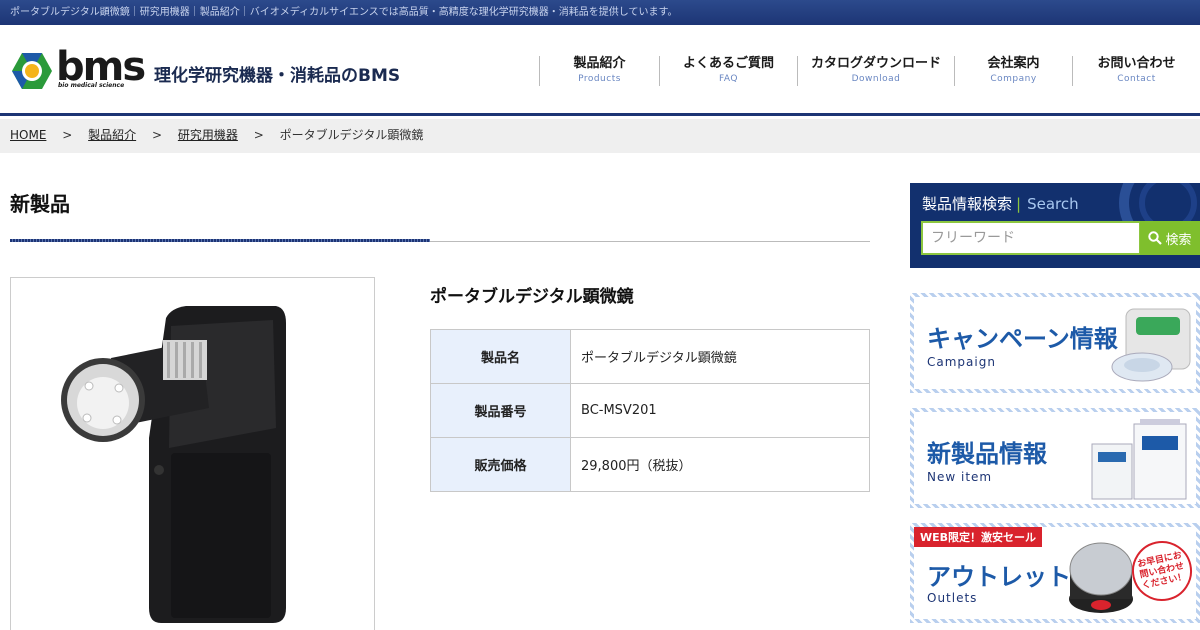 Image resolution: width=1200 pixels, height=630 pixels. I want to click on product-search-panel: 製品情報検索| Search 検索, so click(1055, 225).